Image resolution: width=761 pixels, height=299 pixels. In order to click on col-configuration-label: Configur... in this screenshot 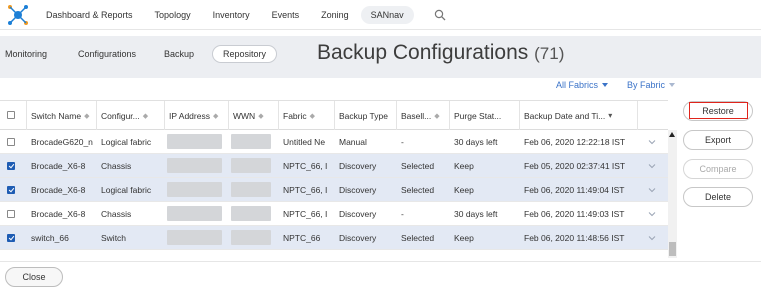, I will do `click(120, 115)`.